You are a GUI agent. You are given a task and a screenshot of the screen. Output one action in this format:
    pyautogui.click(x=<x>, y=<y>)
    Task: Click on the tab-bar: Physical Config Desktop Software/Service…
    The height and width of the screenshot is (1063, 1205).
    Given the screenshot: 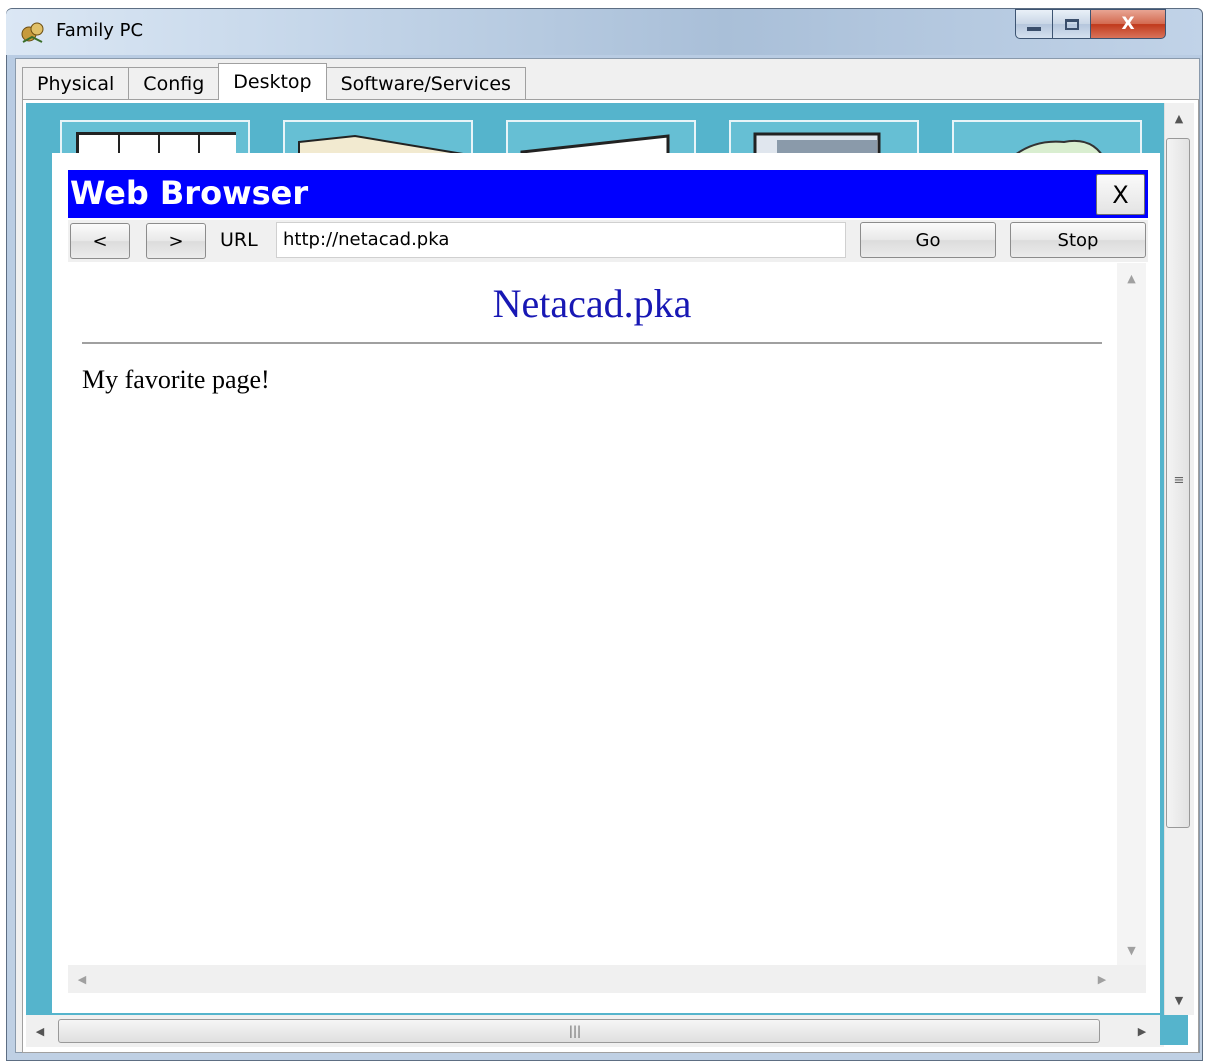 What is the action you would take?
    pyautogui.click(x=274, y=81)
    